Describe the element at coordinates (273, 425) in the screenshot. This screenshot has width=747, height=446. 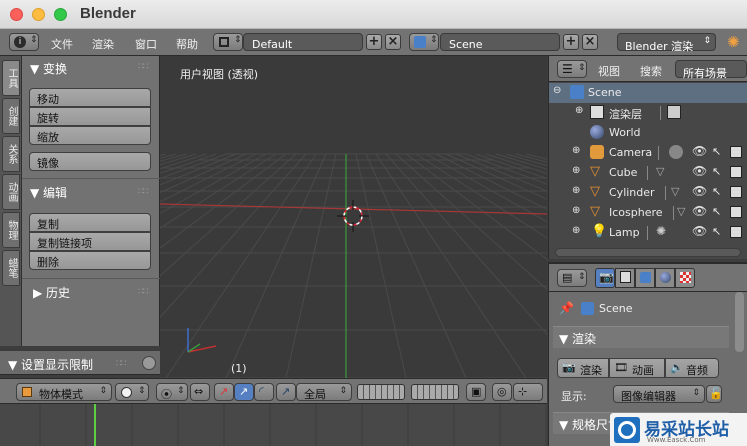
I see `timeline` at that location.